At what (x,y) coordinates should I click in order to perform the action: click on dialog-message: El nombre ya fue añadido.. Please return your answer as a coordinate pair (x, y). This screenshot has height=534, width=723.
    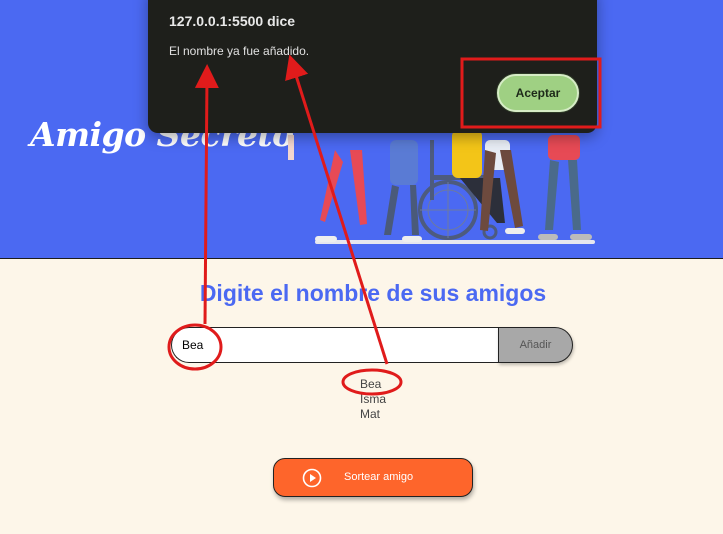
    Looking at the image, I should click on (239, 51).